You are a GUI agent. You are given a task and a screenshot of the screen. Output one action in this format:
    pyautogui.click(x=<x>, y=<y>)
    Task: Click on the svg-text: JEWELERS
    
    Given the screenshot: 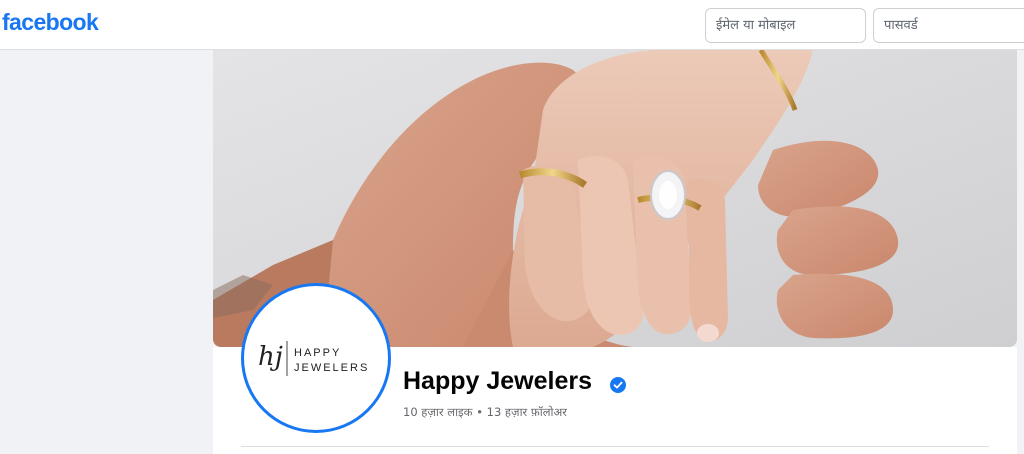 What is the action you would take?
    pyautogui.click(x=331, y=368)
    